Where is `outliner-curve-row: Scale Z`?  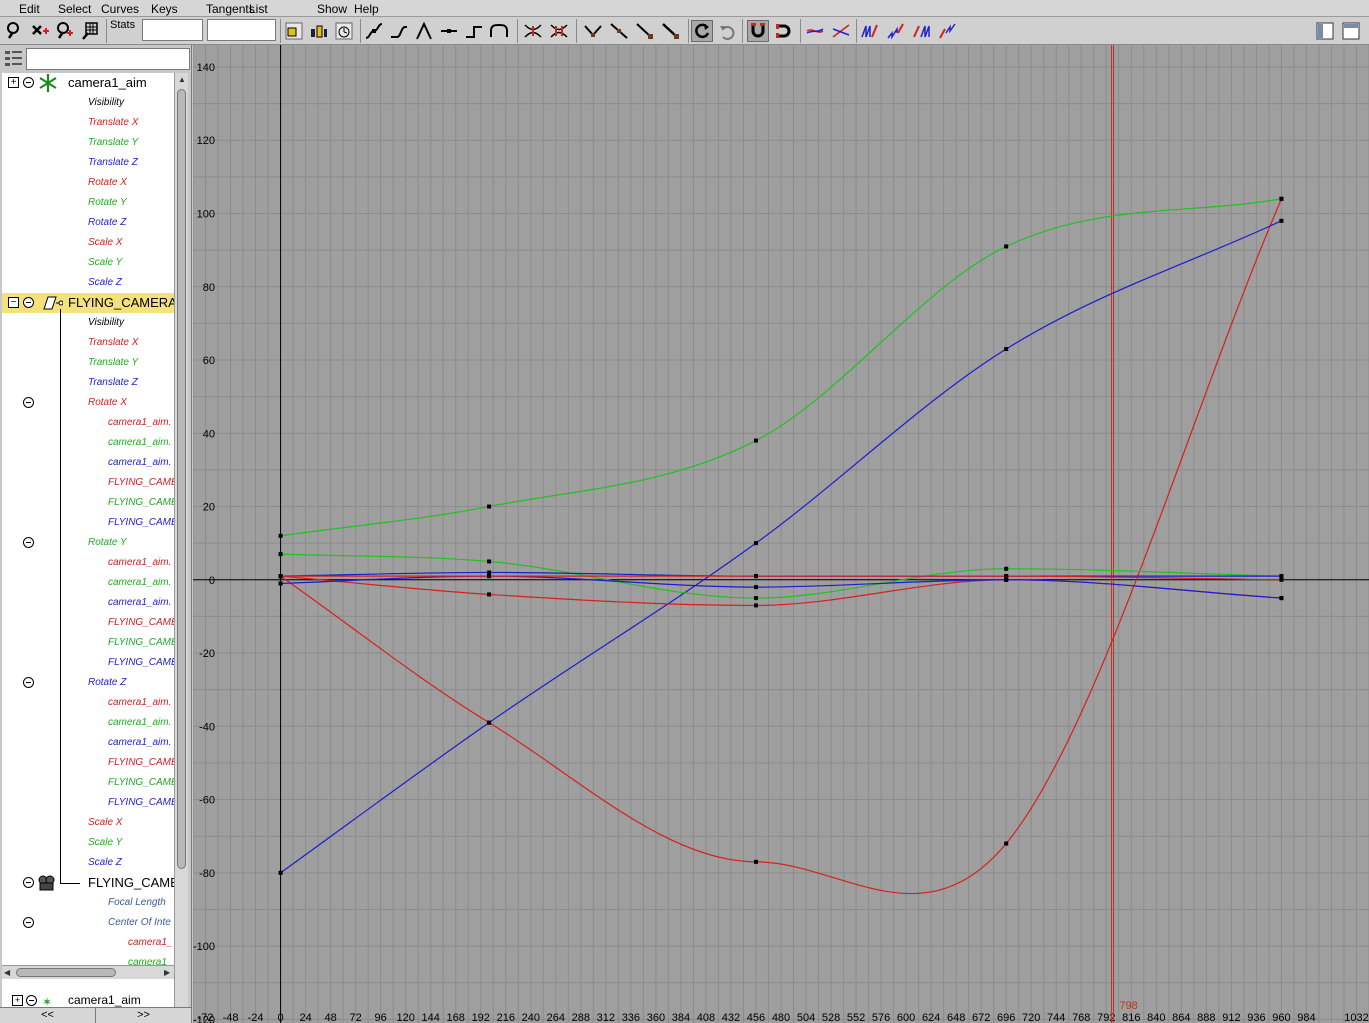 outliner-curve-row: Scale Z is located at coordinates (88, 283).